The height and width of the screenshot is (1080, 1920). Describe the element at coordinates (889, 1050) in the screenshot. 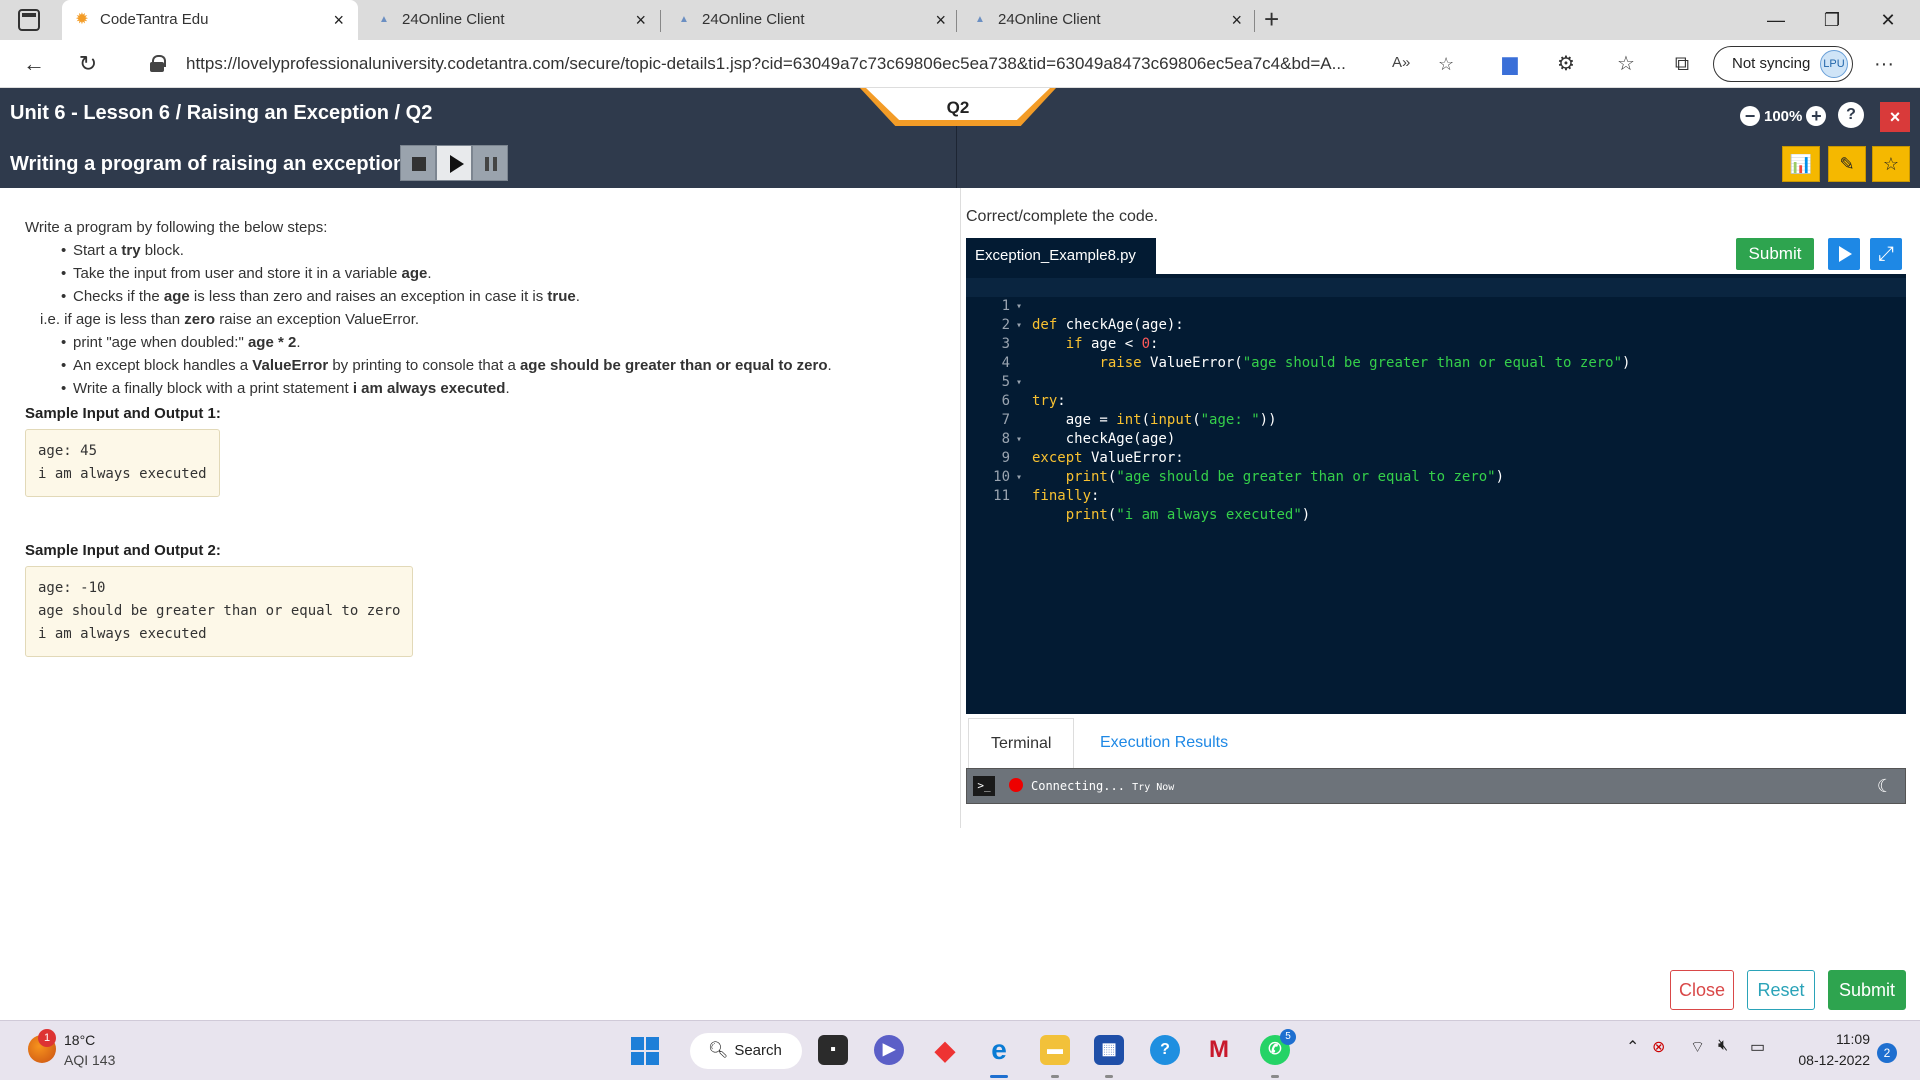

I see `teams-chat-icon: ▶` at that location.